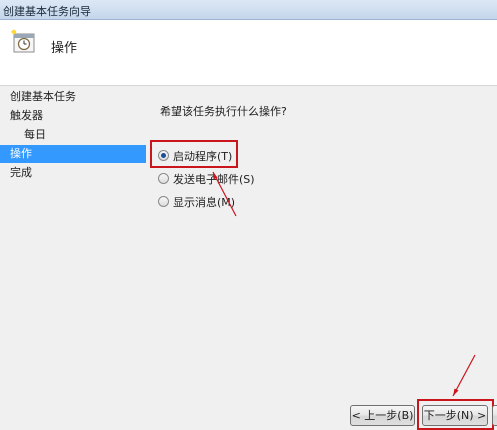 This screenshot has width=497, height=430. What do you see at coordinates (456, 392) in the screenshot?
I see `arrow-head-next-button` at bounding box center [456, 392].